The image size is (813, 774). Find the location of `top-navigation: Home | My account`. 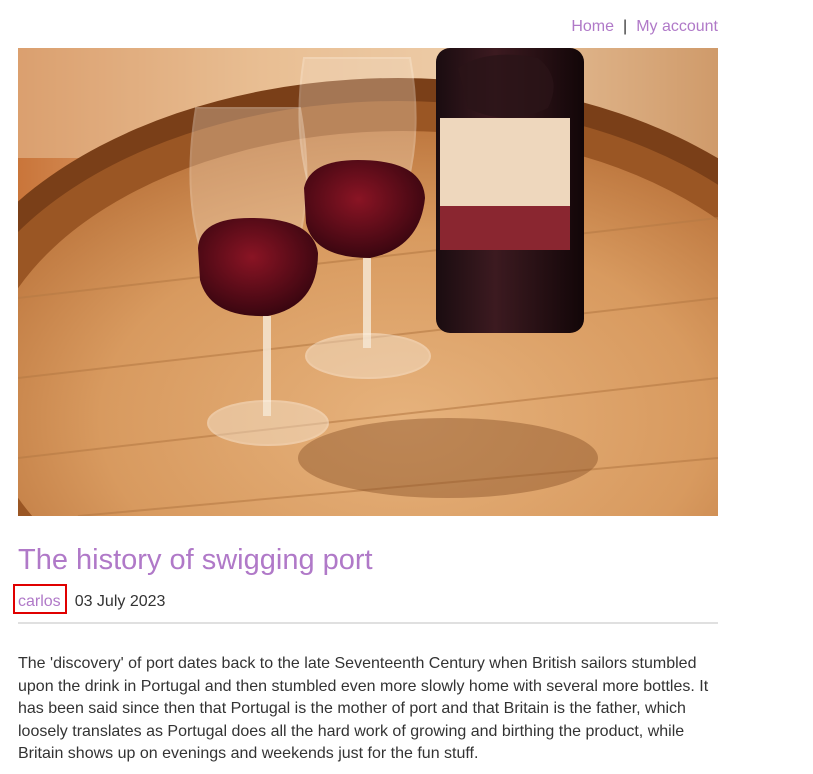

top-navigation: Home | My account is located at coordinates (644, 26).